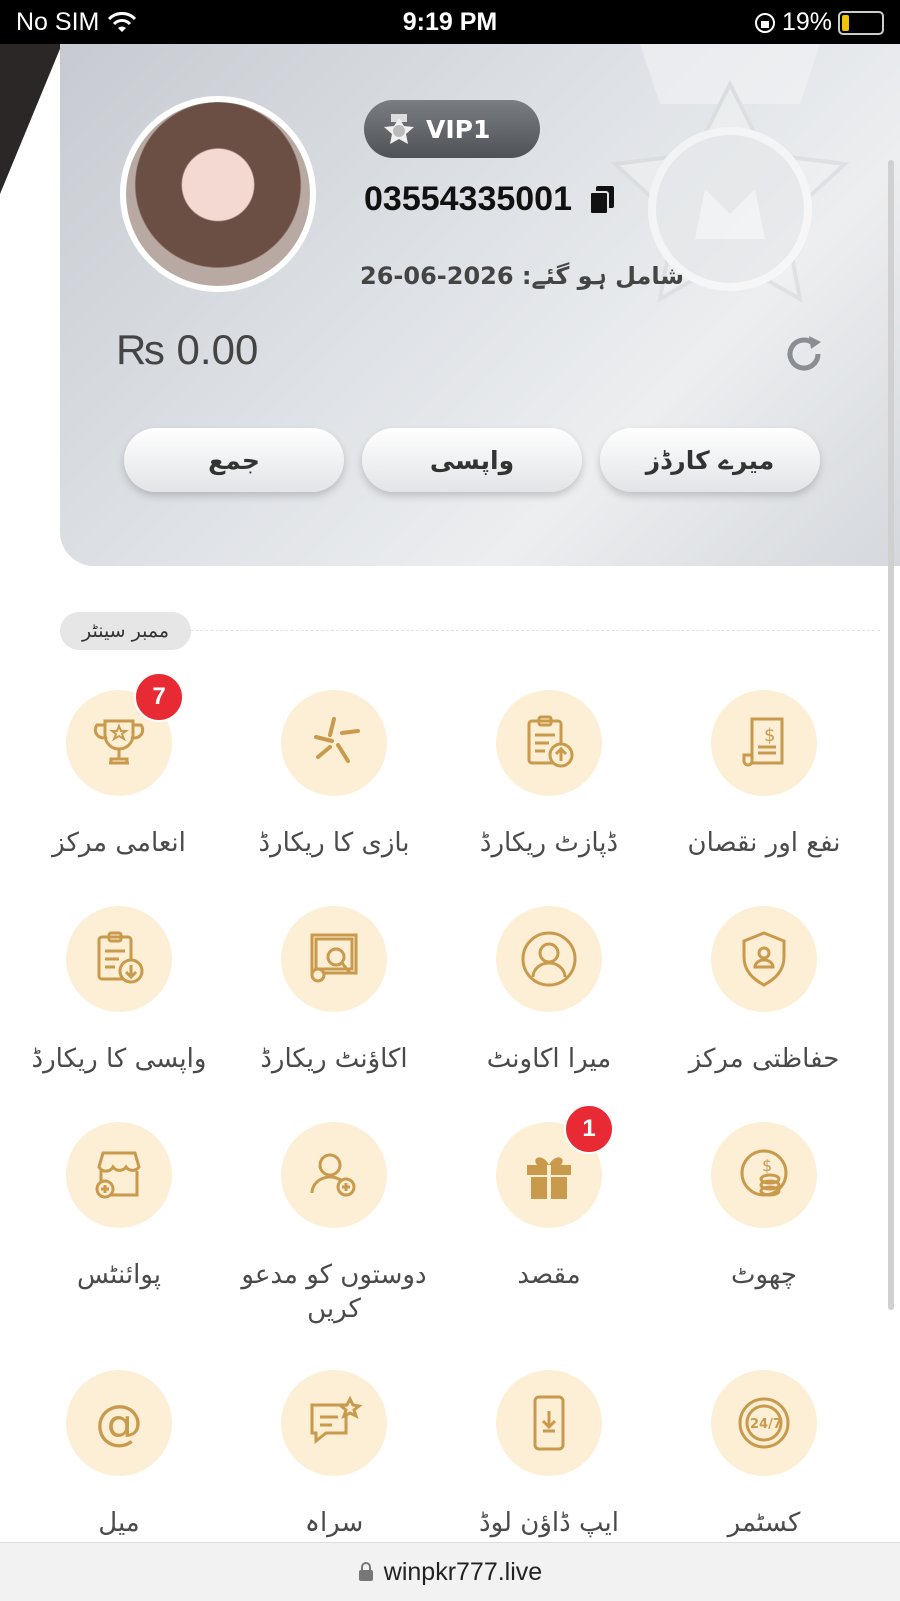 This screenshot has width=900, height=1601. What do you see at coordinates (334, 1523) in the screenshot?
I see `menu-item-label: سراہ` at bounding box center [334, 1523].